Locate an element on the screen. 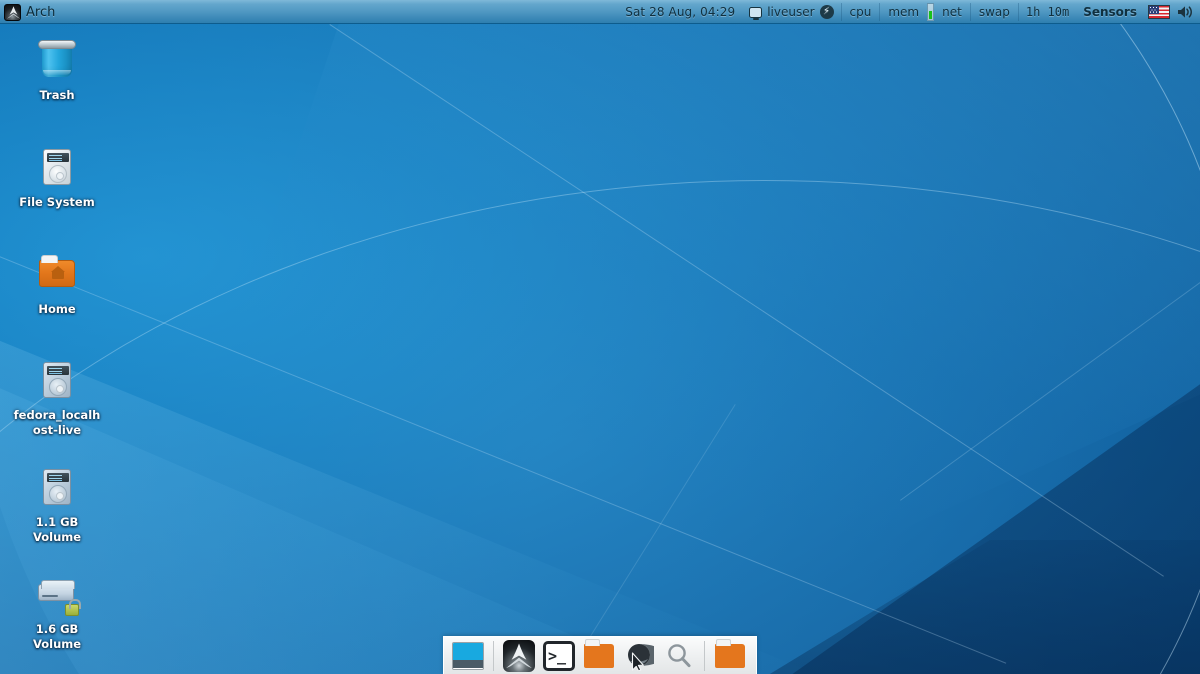 The height and width of the screenshot is (674, 1200). dock-item-app-finder is located at coordinates (679, 656).